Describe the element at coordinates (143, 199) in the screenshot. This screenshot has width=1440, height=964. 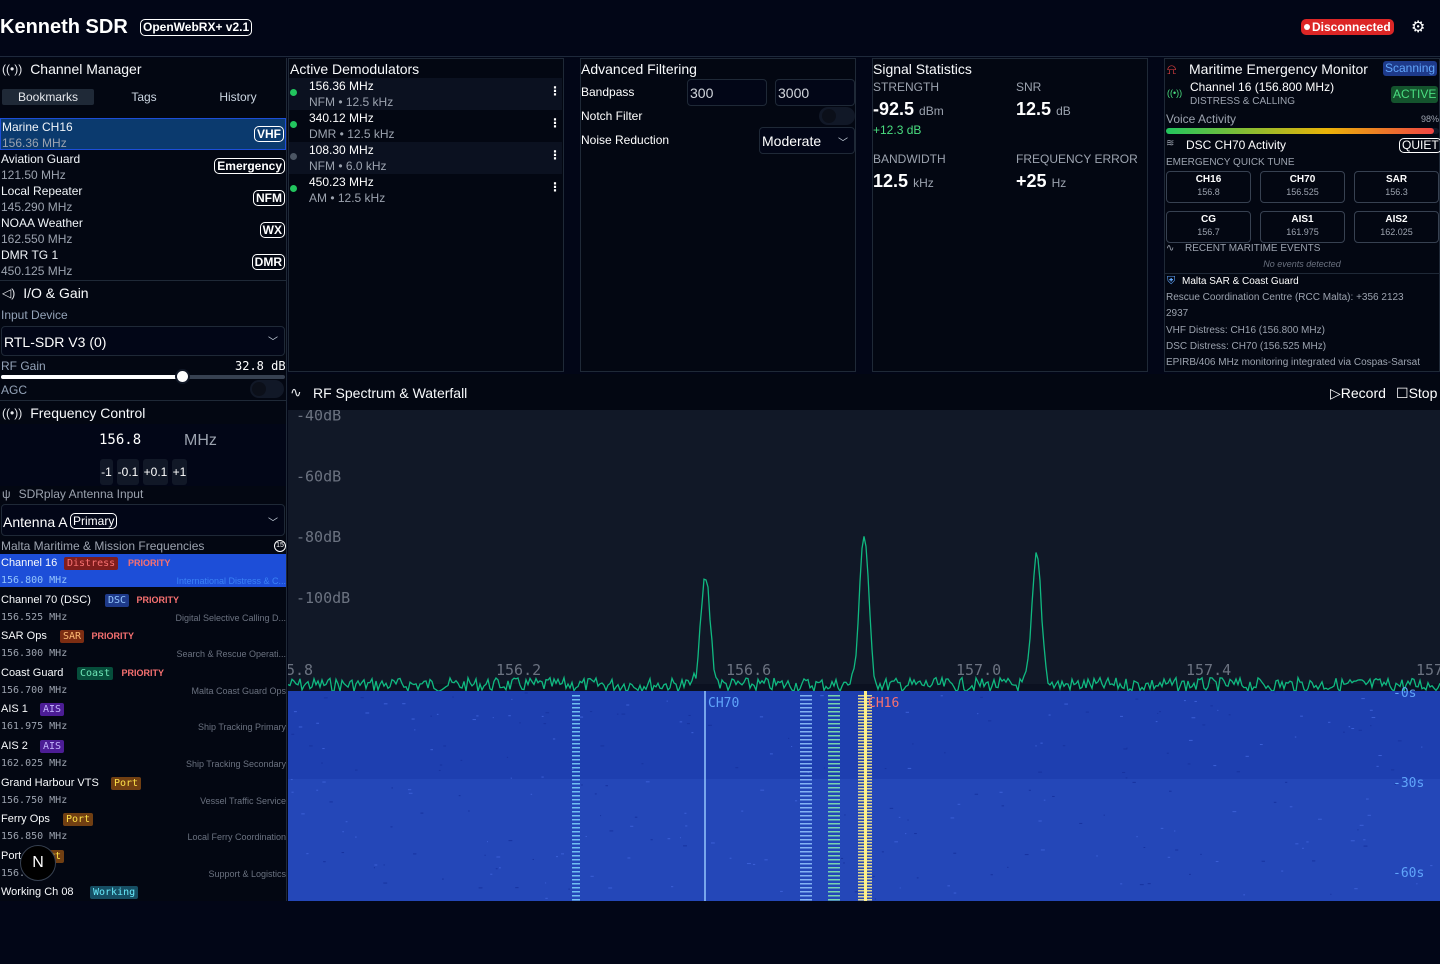
I see `bookmark-item: Local Repeater 145.290 MHz NFM` at that location.